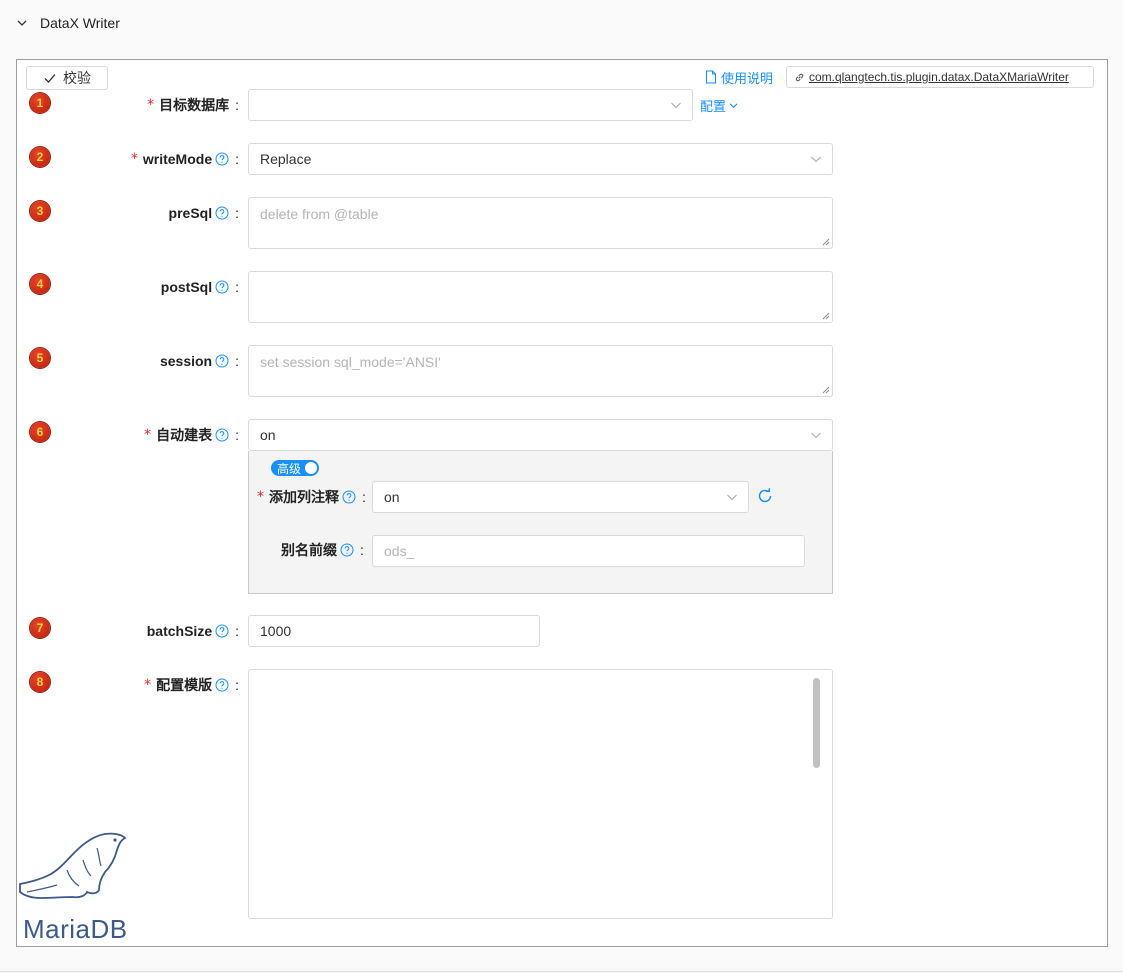  I want to click on auto-create-label: * 自动建表 :, so click(191, 435).